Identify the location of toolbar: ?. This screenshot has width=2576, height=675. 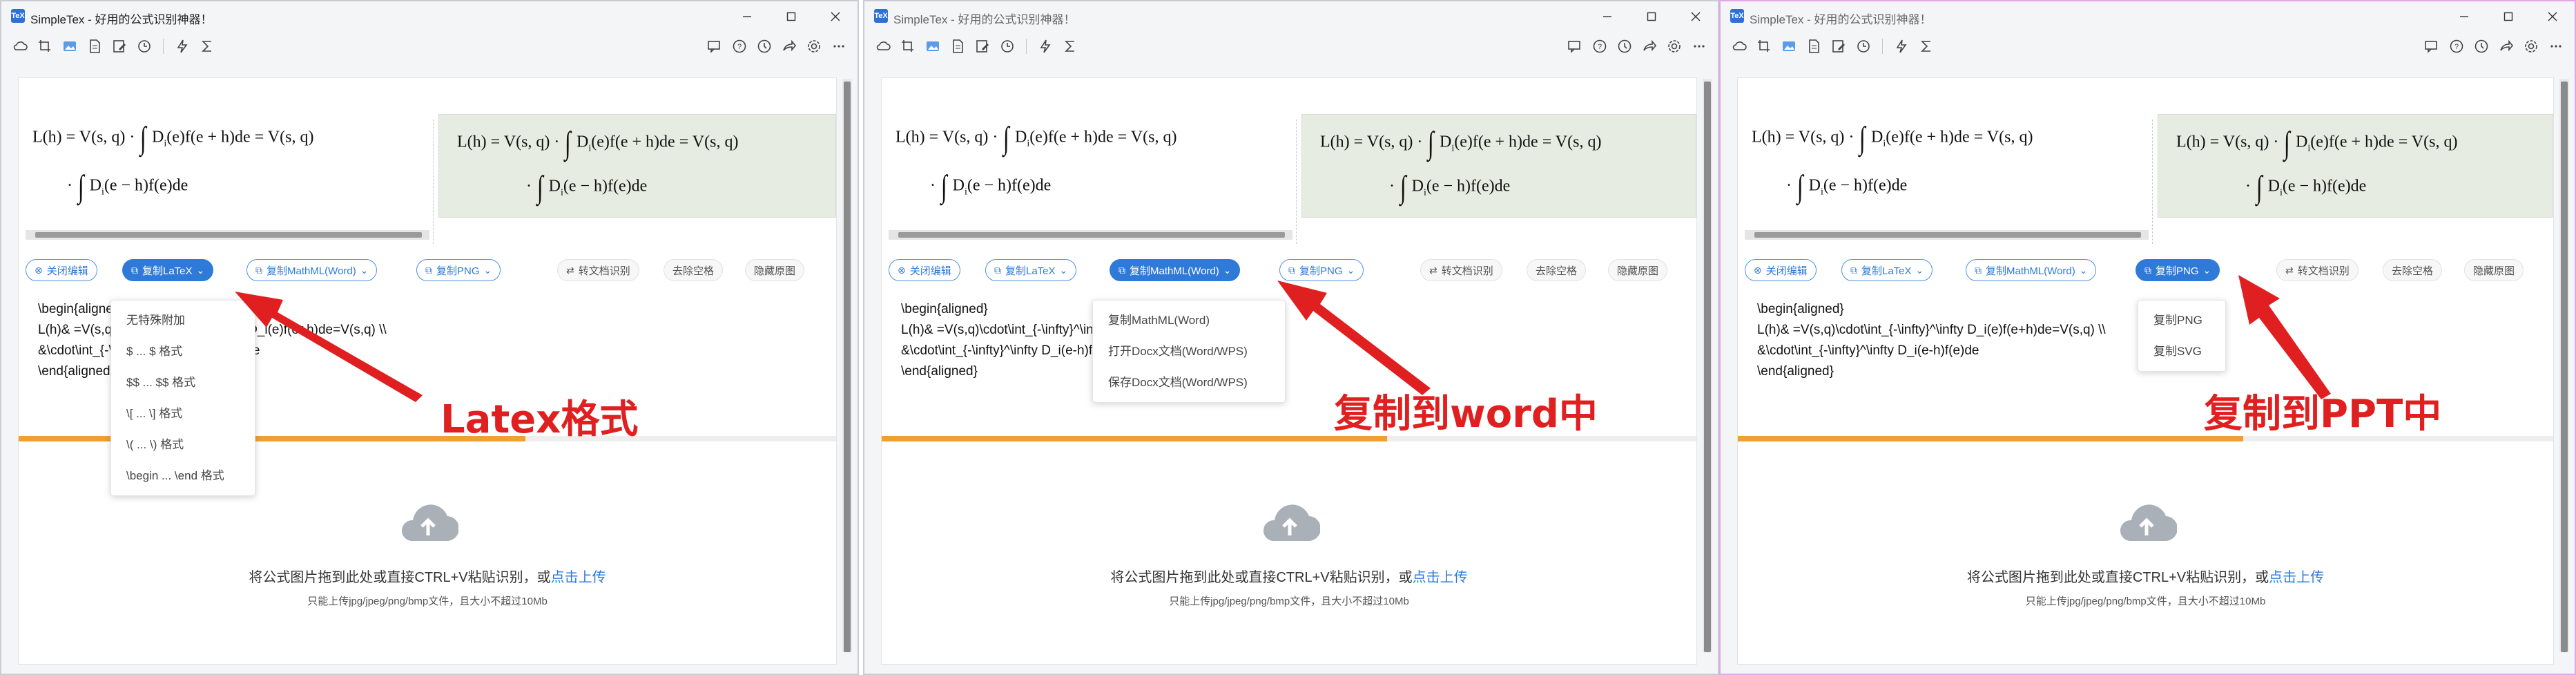
(1291, 46).